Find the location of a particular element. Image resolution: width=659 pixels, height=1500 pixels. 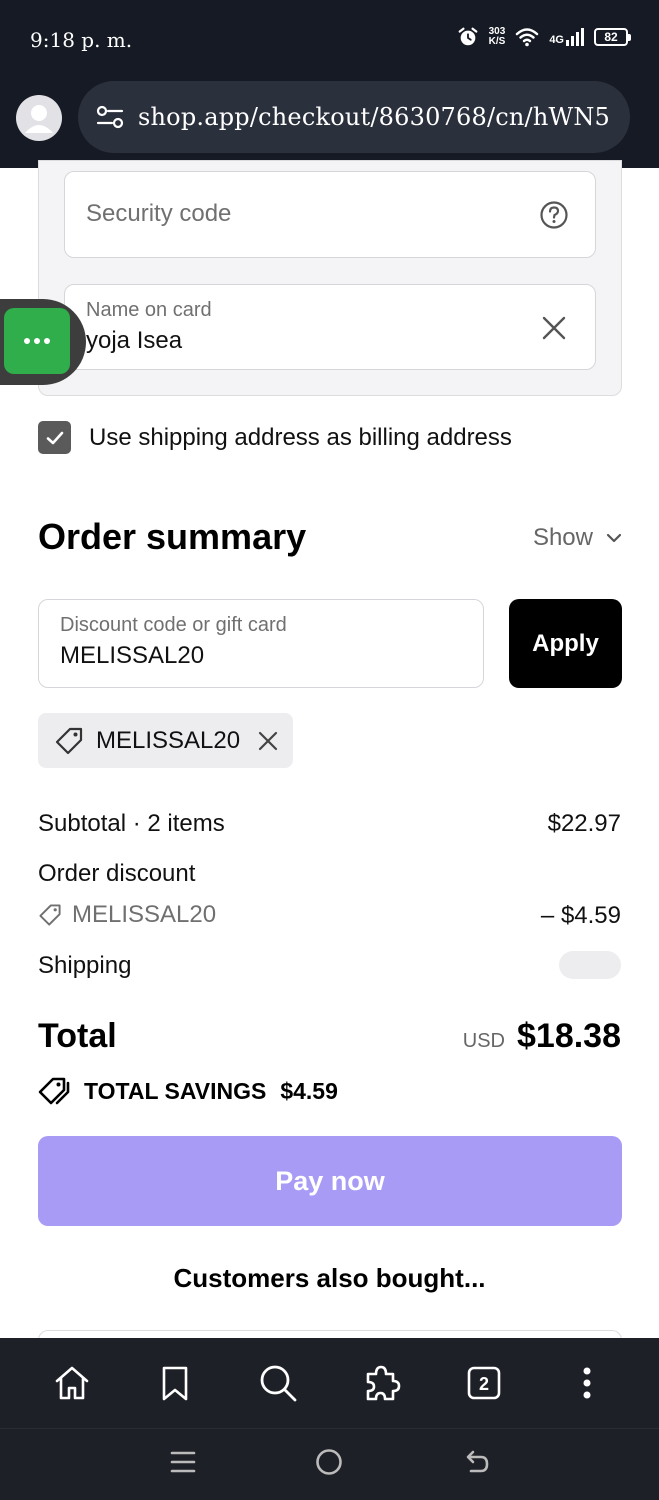

total-currency: USD is located at coordinates (483, 1041).